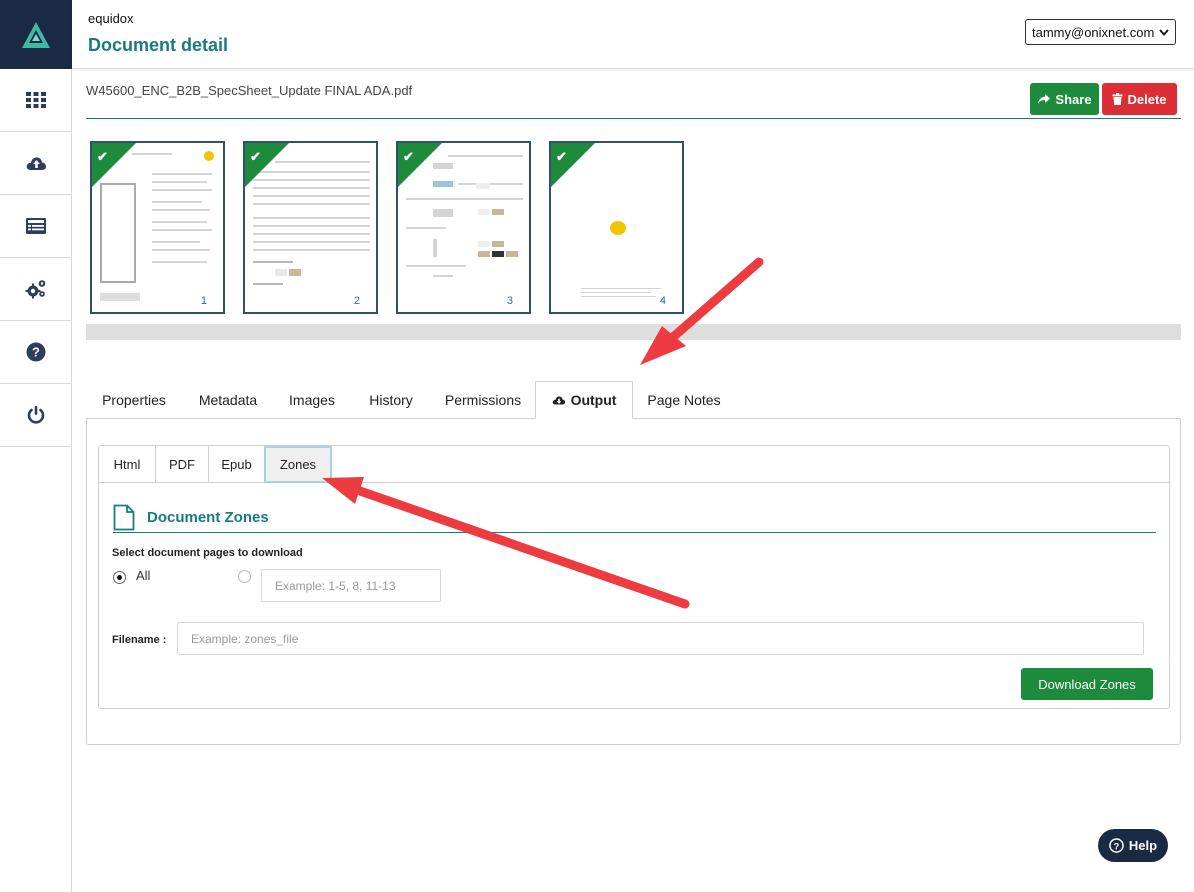 The height and width of the screenshot is (892, 1194). What do you see at coordinates (298, 464) in the screenshot?
I see `subtab-zones: Zones` at bounding box center [298, 464].